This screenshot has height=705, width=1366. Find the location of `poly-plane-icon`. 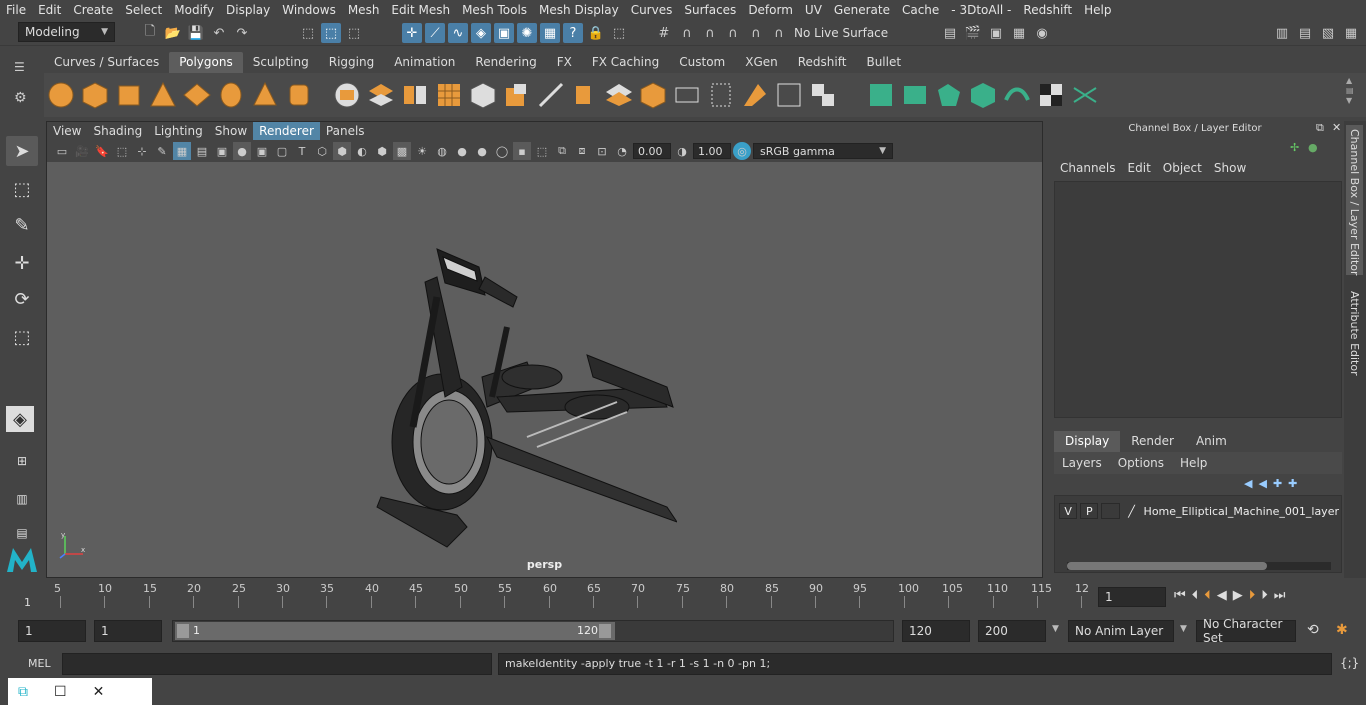

poly-plane-icon is located at coordinates (197, 95).